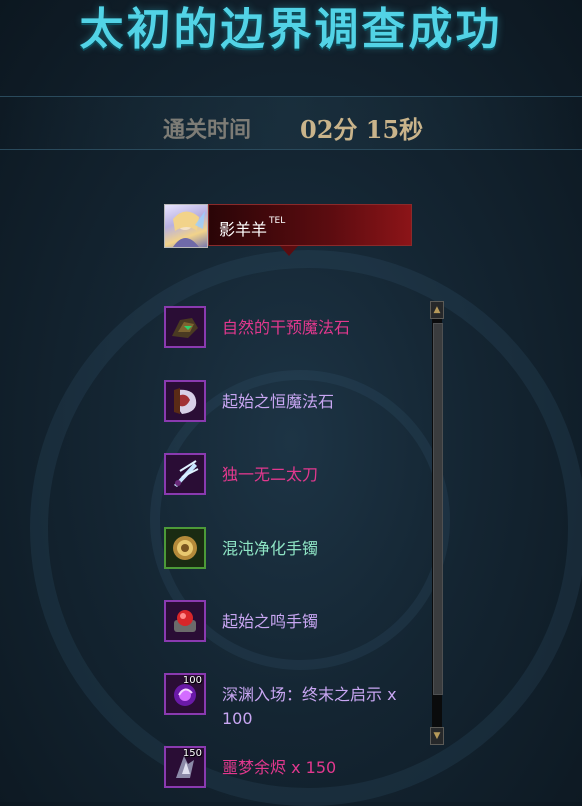  What do you see at coordinates (438, 509) in the screenshot?
I see `scroll-thumb` at bounding box center [438, 509].